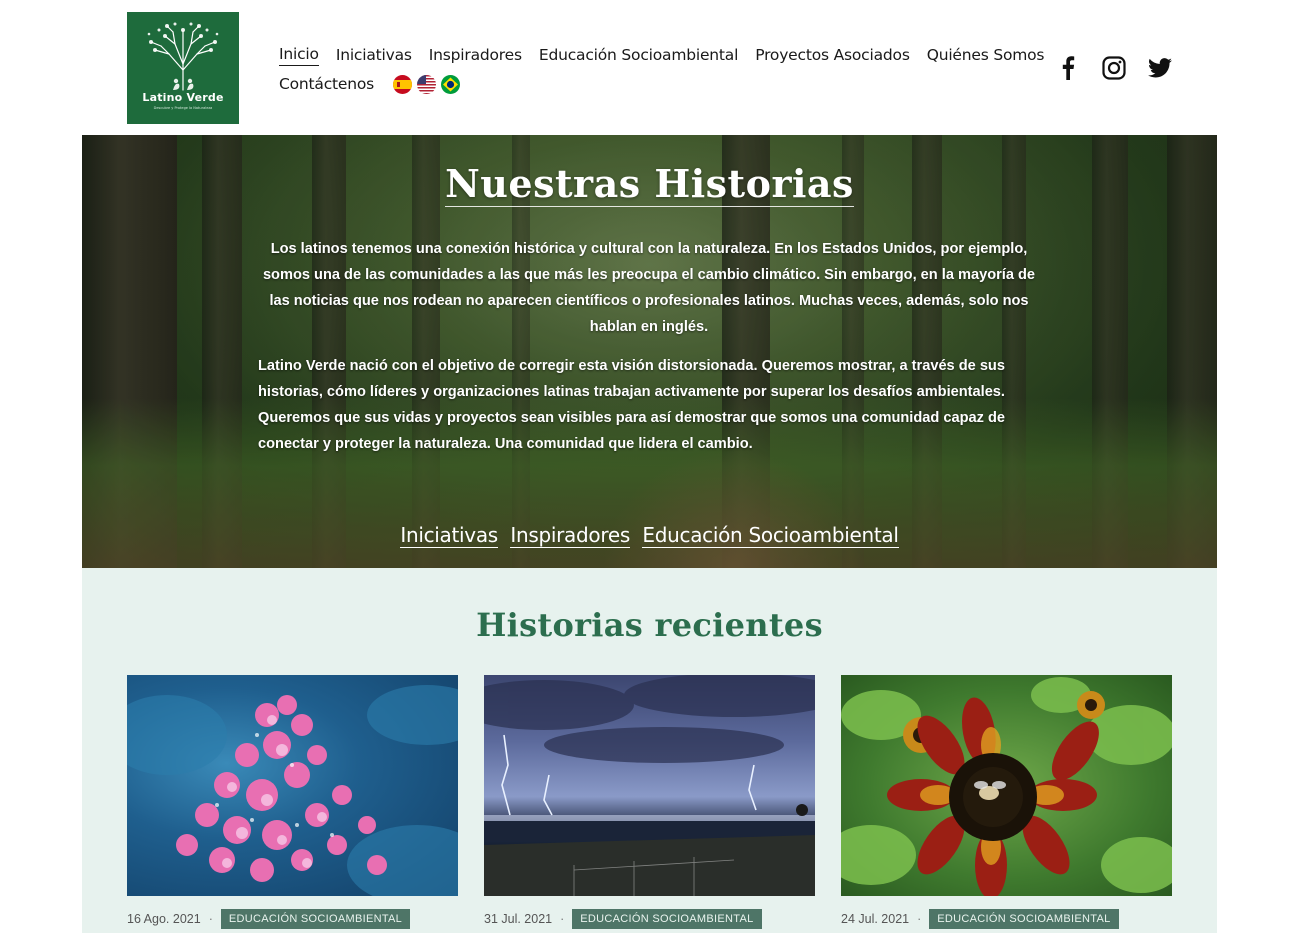 The width and height of the screenshot is (1300, 933). Describe the element at coordinates (1068, 68) in the screenshot. I see `facebook-icon` at that location.